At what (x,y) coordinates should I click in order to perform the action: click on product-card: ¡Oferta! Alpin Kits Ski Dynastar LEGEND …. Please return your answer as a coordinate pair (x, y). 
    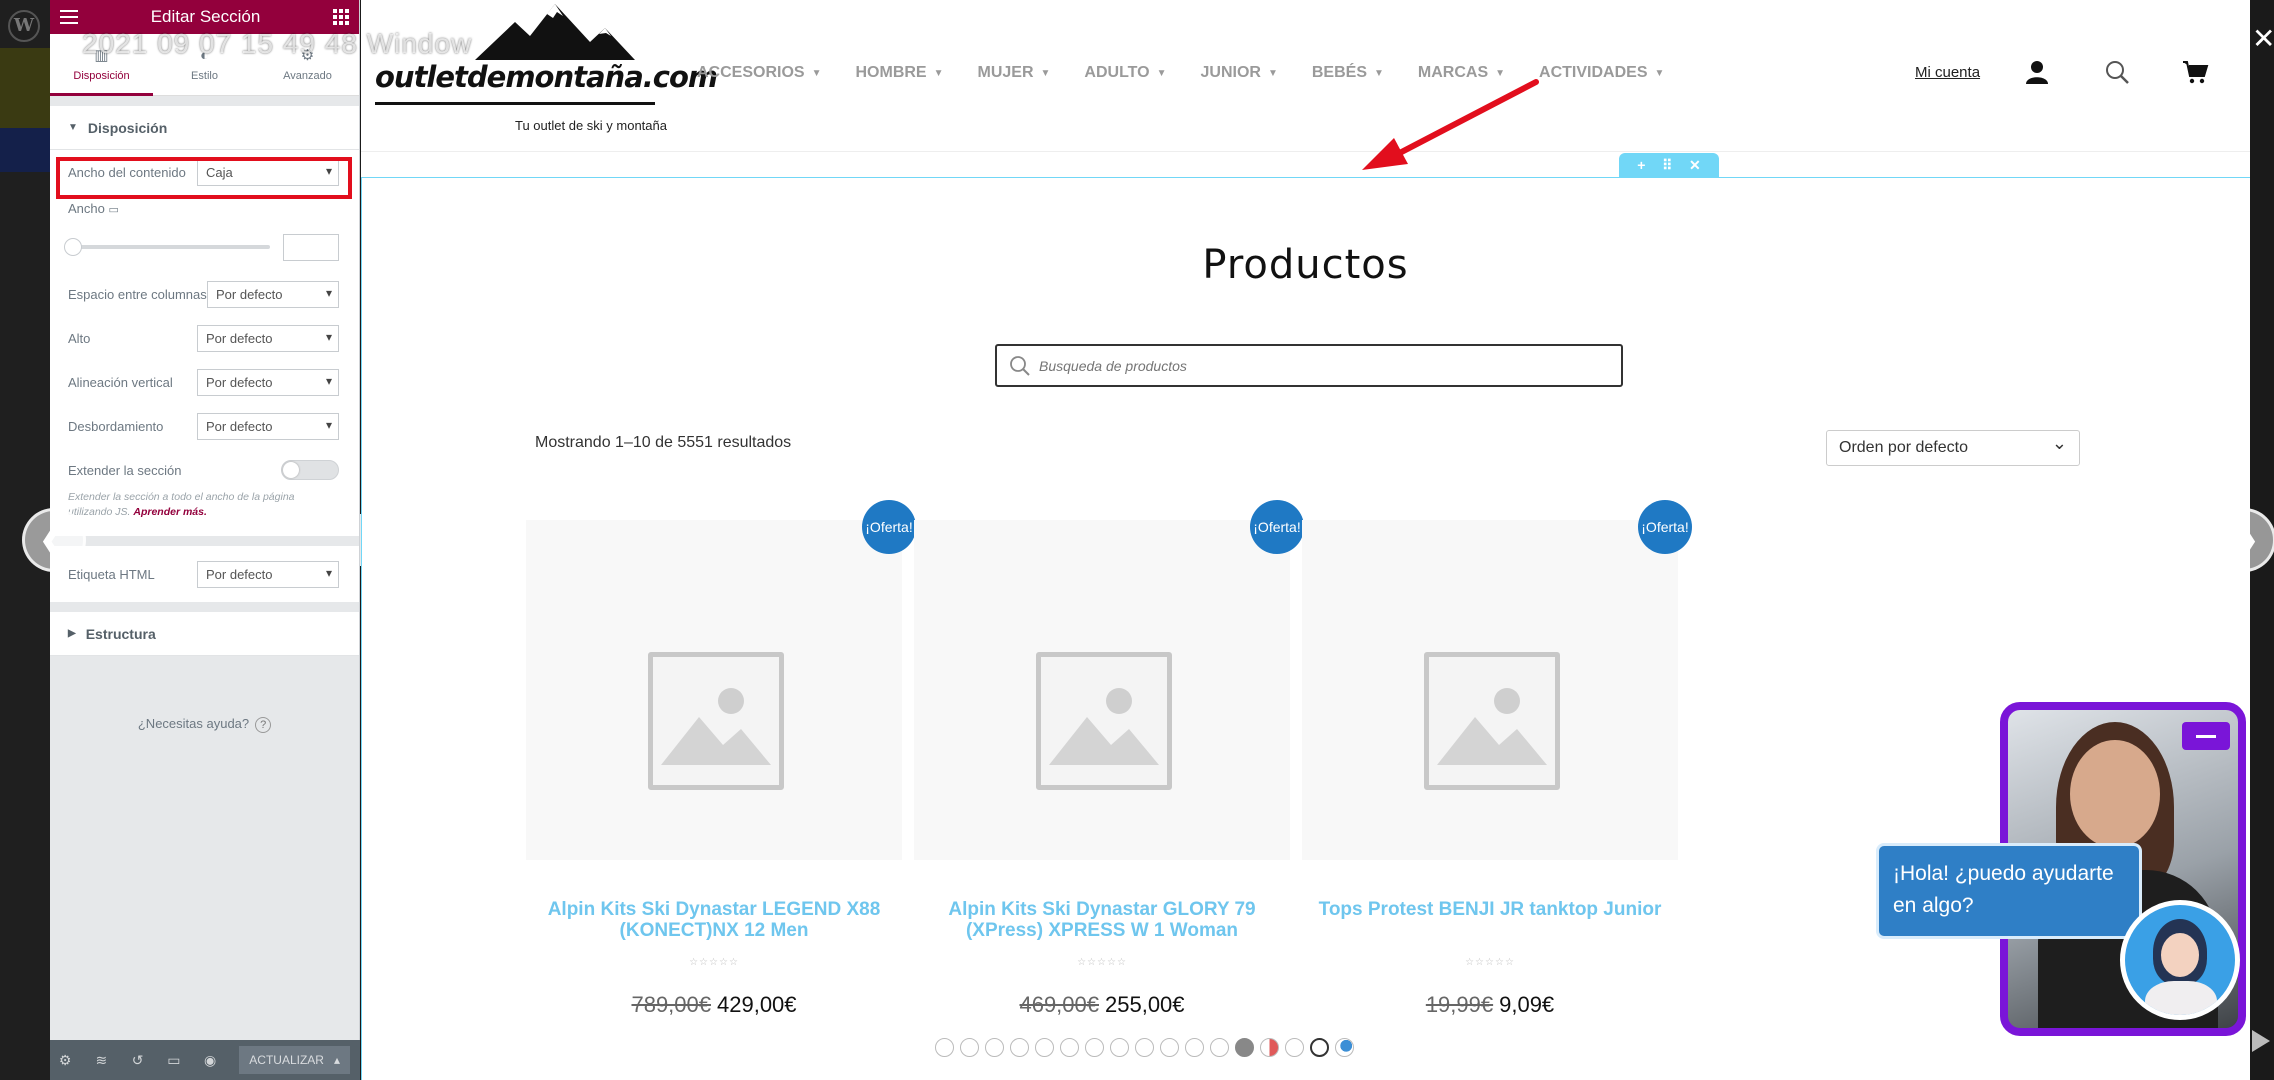
    Looking at the image, I should click on (721, 760).